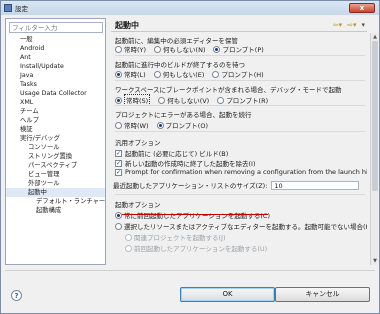  Describe the element at coordinates (55, 111) in the screenshot. I see `tree-item: チーム` at that location.